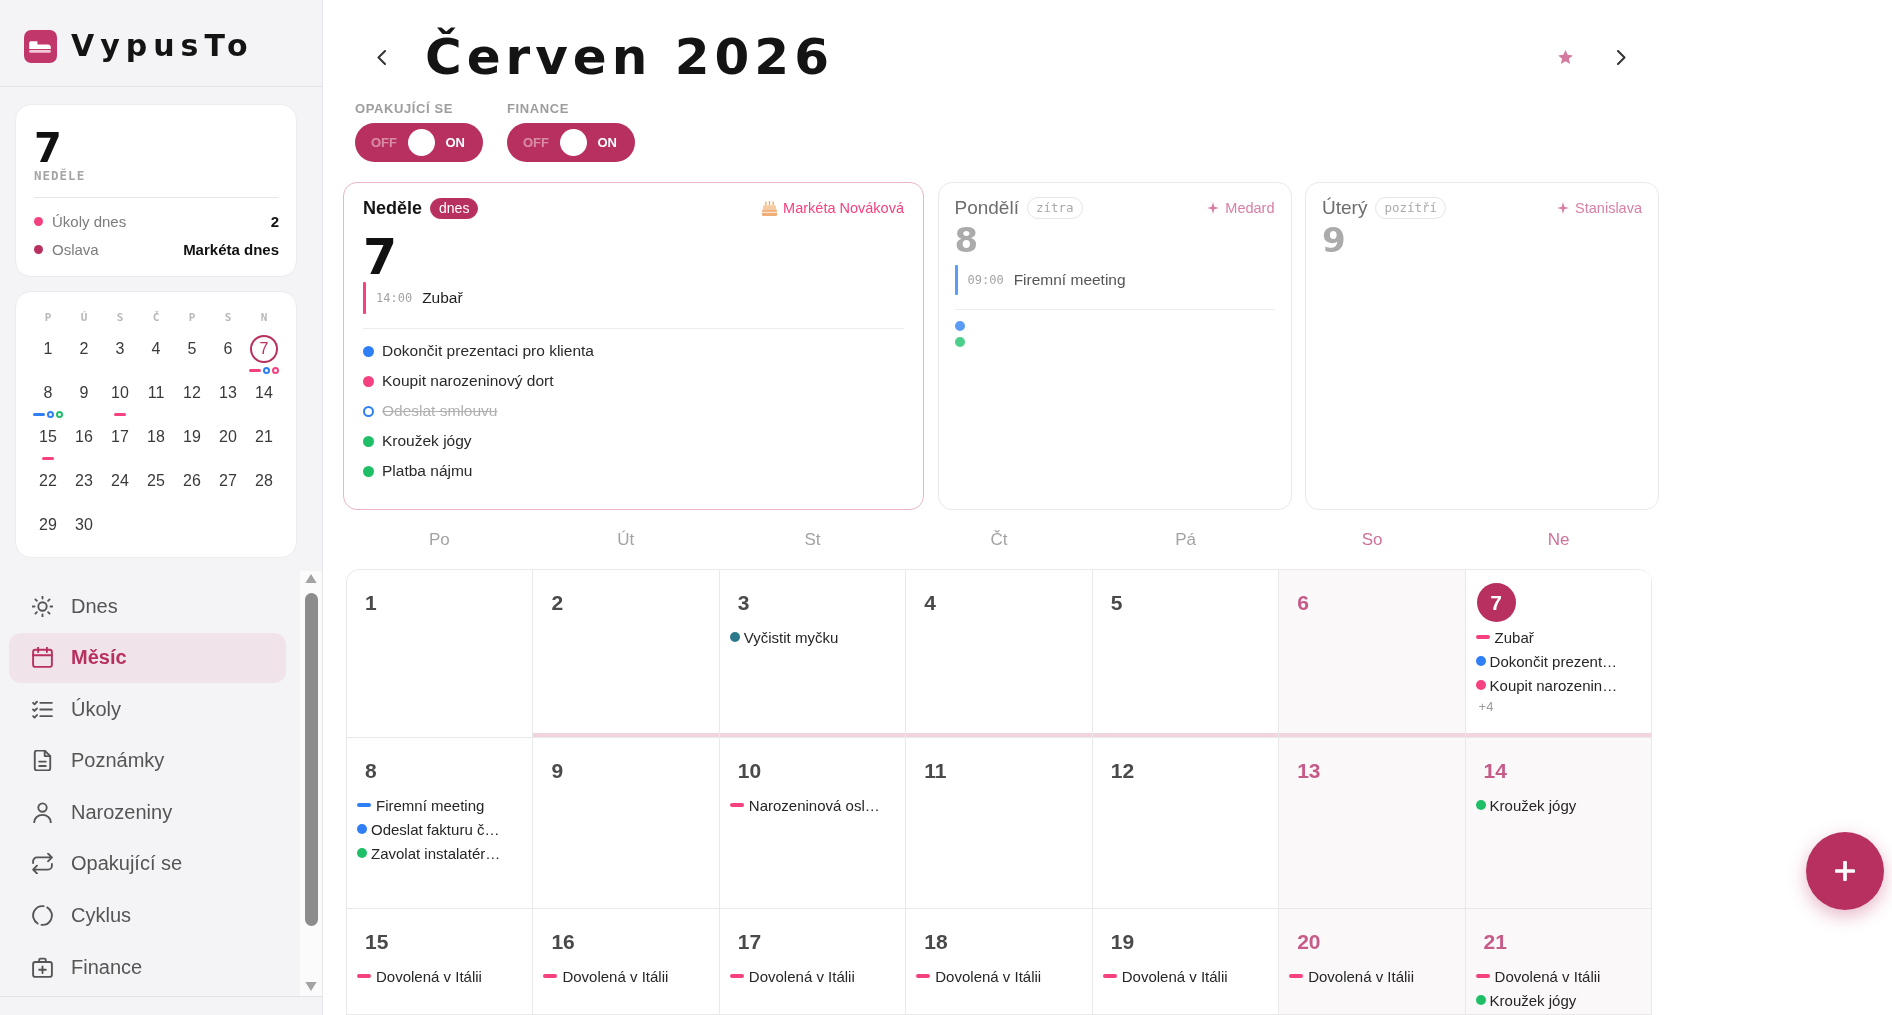  Describe the element at coordinates (120, 481) in the screenshot. I see `mini-calendar-day: 24` at that location.